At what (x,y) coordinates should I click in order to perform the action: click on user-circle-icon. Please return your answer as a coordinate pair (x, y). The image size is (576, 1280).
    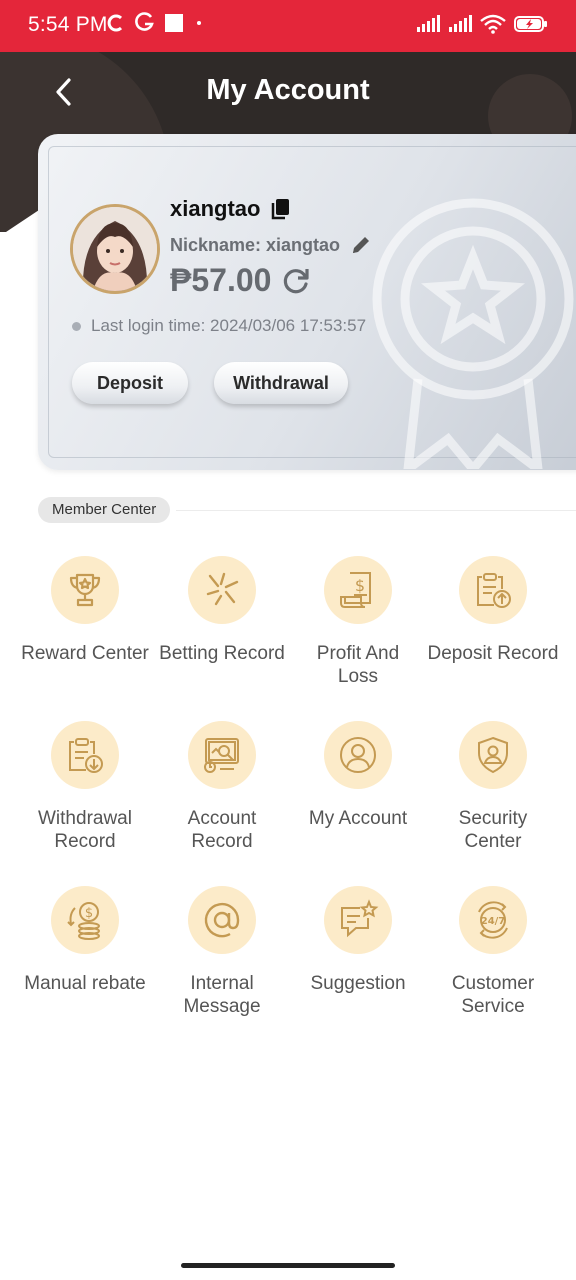
    Looking at the image, I should click on (358, 755).